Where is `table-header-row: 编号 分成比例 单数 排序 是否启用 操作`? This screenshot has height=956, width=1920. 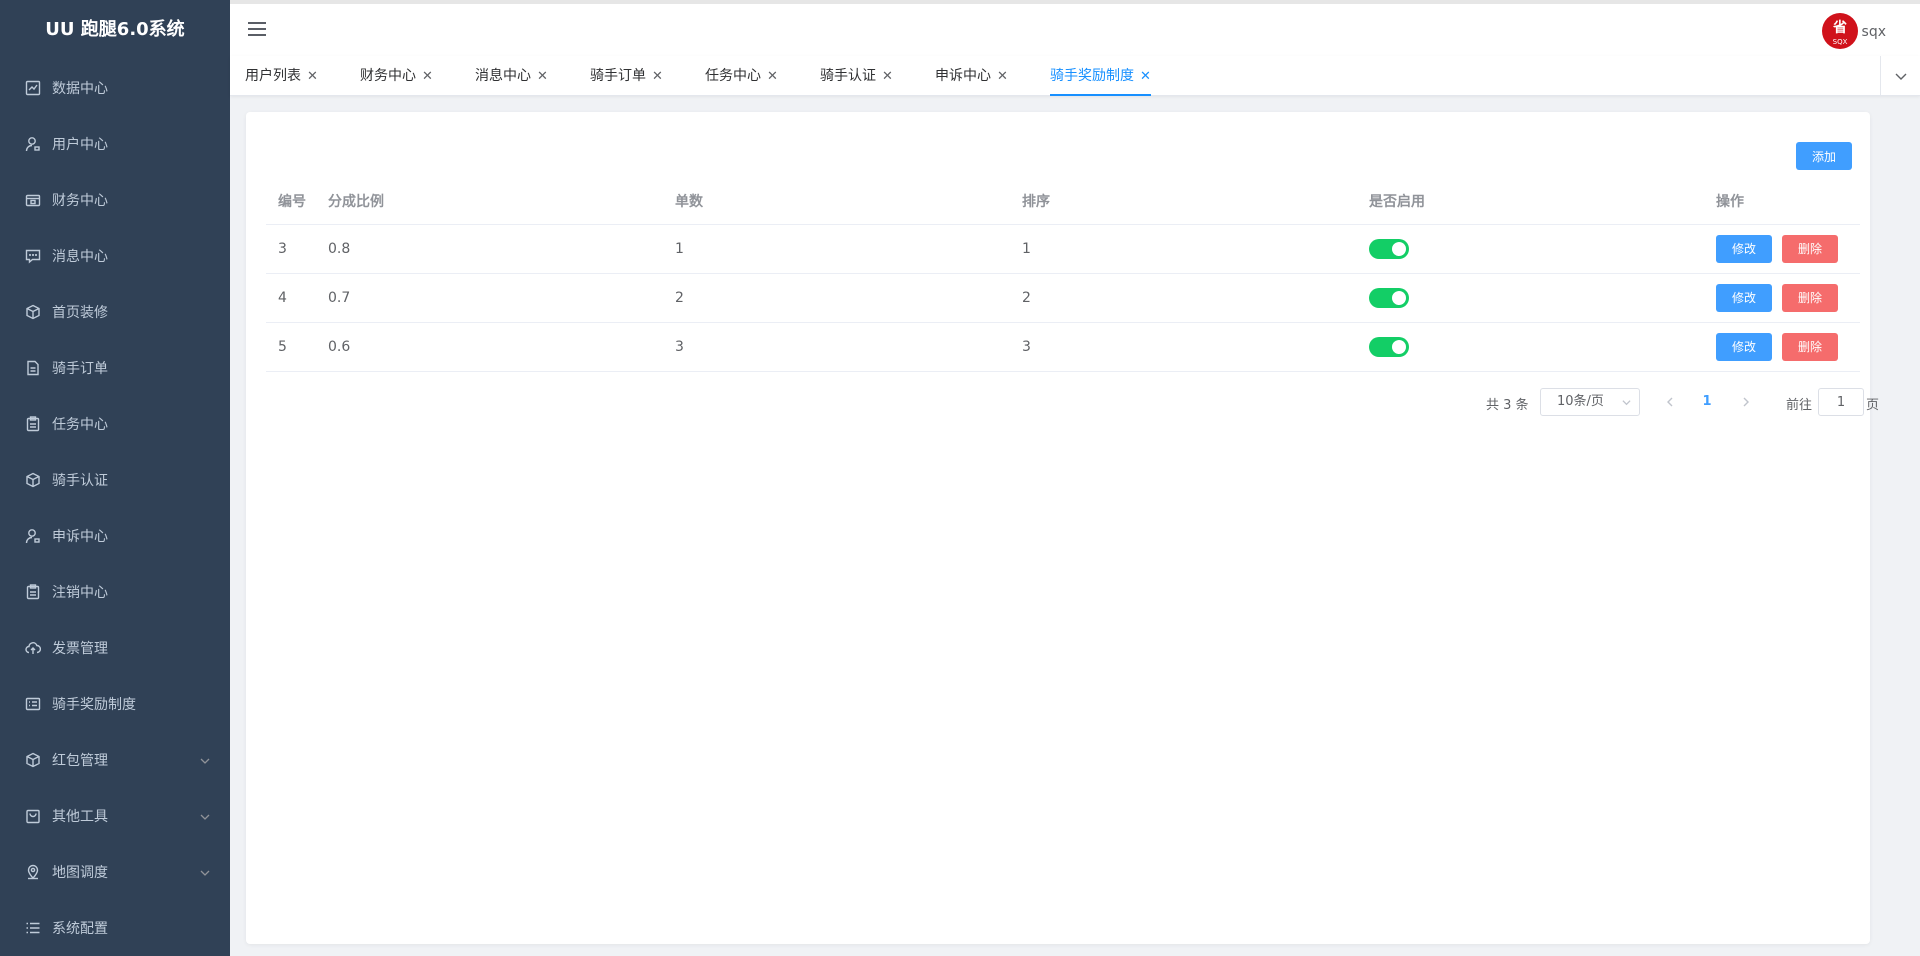 table-header-row: 编号 分成比例 单数 排序 是否启用 操作 is located at coordinates (1063, 201).